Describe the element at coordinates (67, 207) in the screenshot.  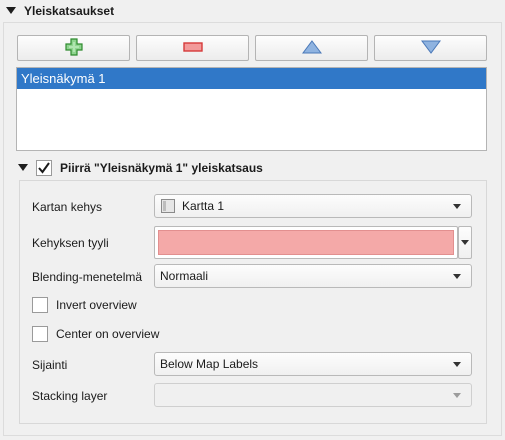
I see `map-frame-label: Kartan kehys` at that location.